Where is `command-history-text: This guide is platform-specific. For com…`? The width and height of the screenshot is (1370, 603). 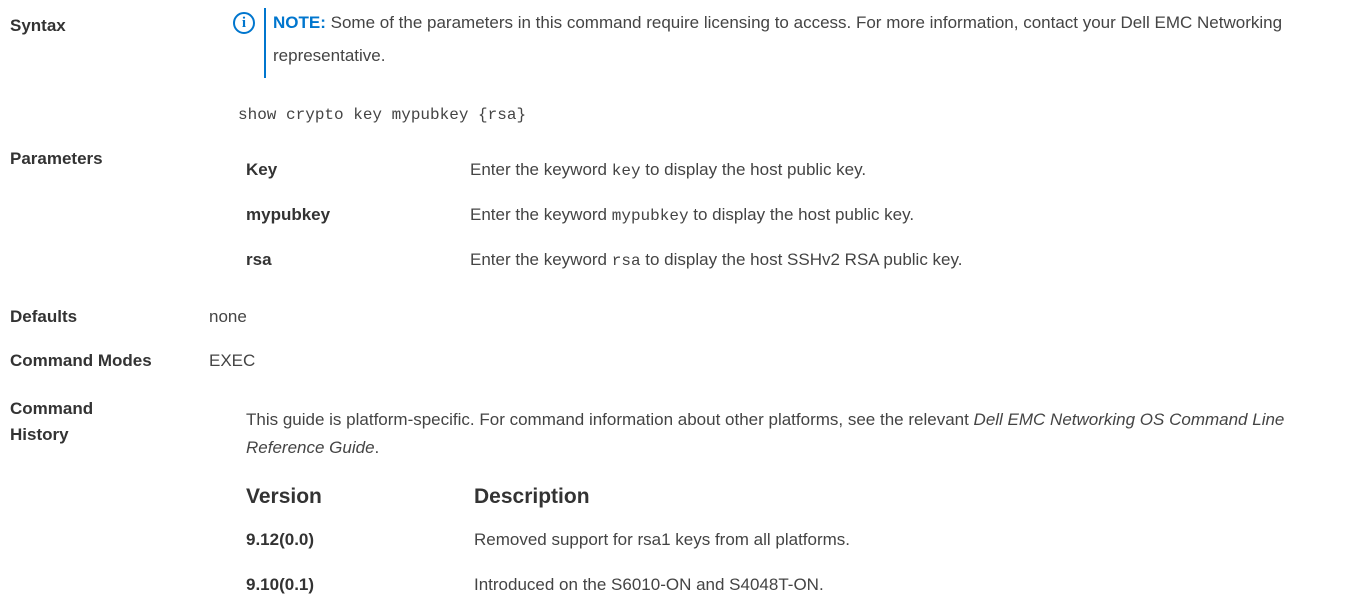
command-history-text: This guide is platform-specific. For com… is located at coordinates (803, 434).